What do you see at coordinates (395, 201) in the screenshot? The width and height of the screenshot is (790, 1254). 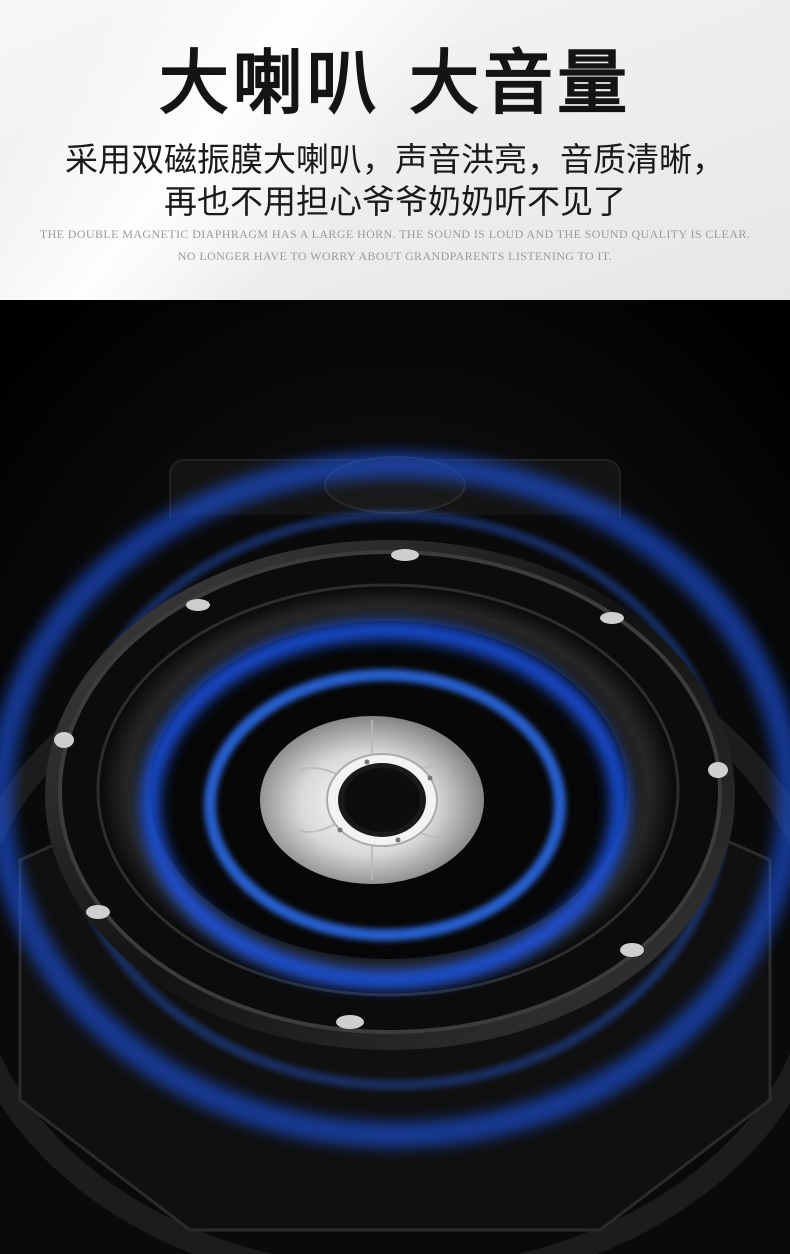 I see `description-line-2: 再也不用担心爷爷奶奶听不见了` at bounding box center [395, 201].